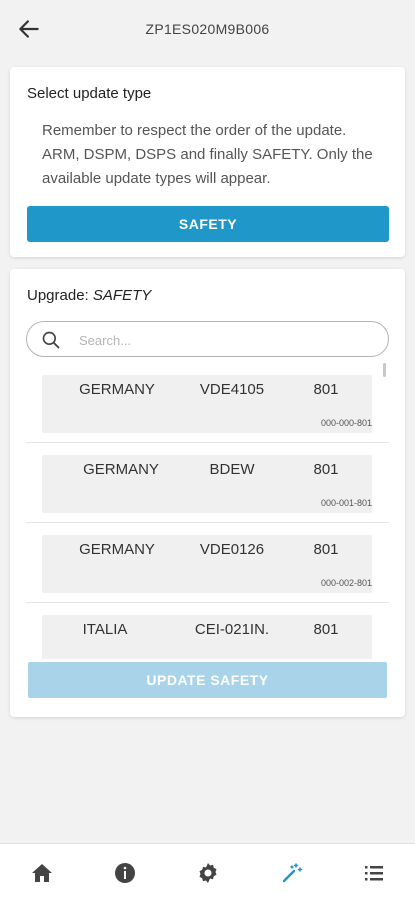  I want to click on wand-icon, so click(292, 873).